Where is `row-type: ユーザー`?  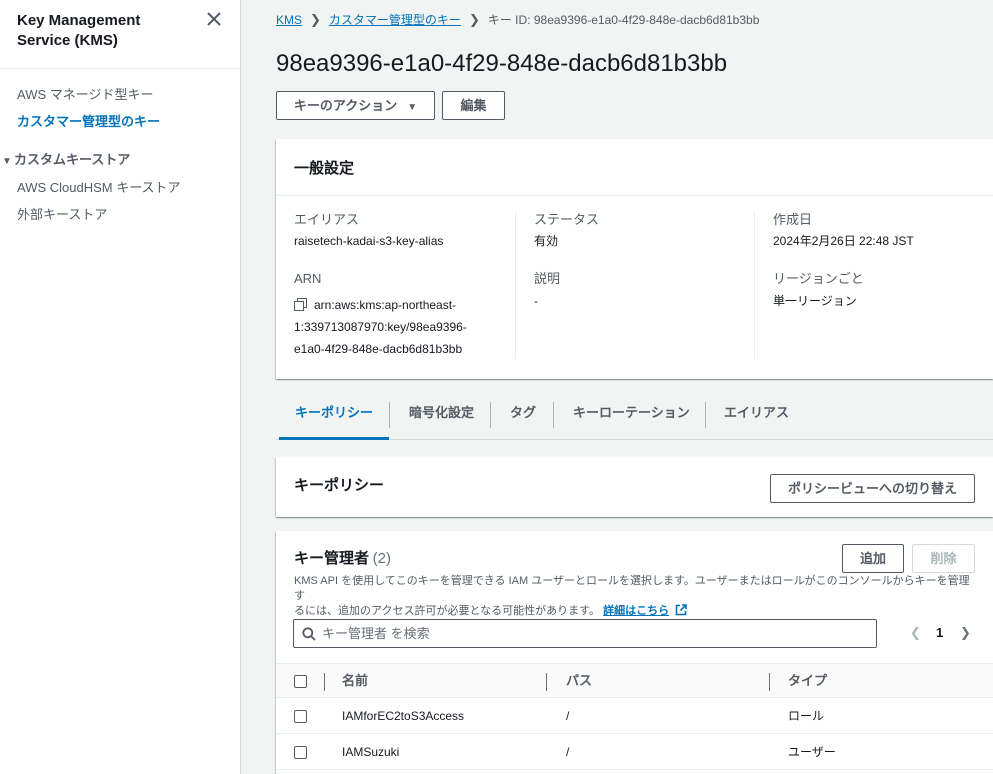 row-type: ユーザー is located at coordinates (812, 752).